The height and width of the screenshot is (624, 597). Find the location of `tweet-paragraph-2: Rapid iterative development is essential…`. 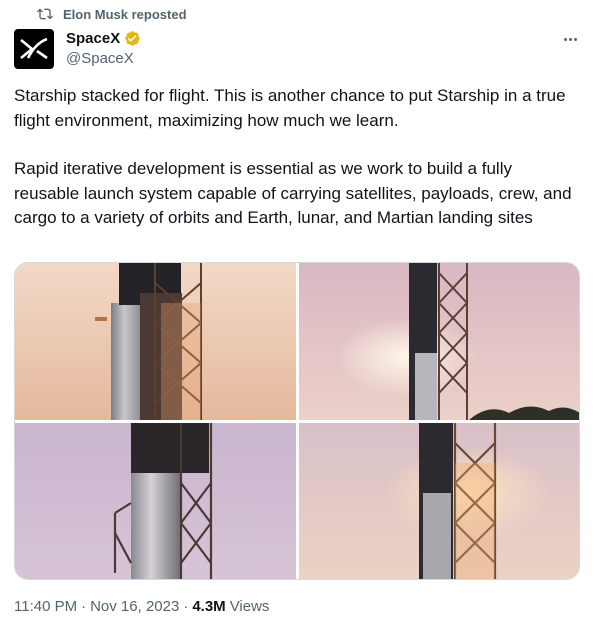

tweet-paragraph-2: Rapid iterative development is essential… is located at coordinates (293, 193).